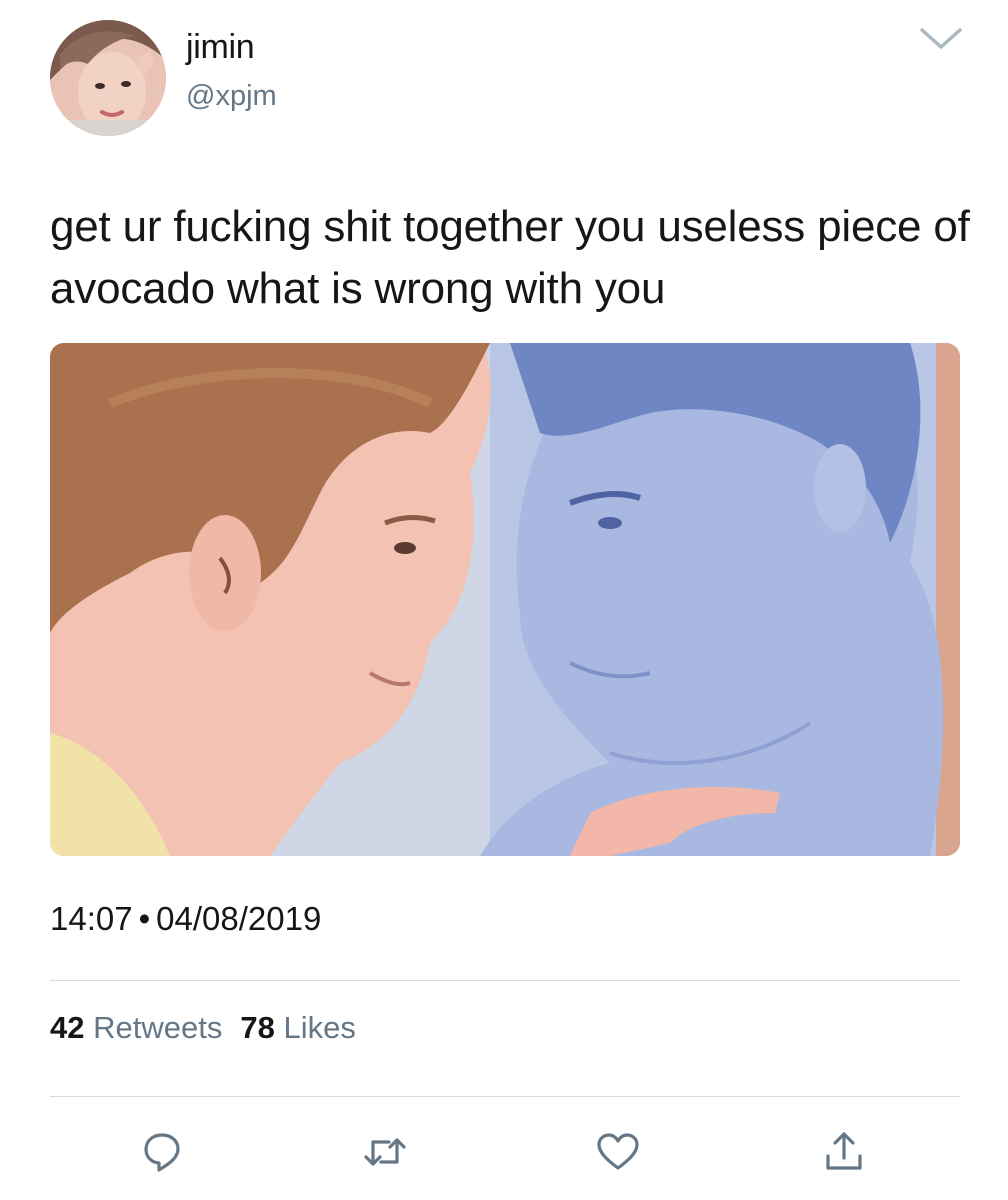 The width and height of the screenshot is (1008, 1200). I want to click on display-name: jimin, so click(220, 47).